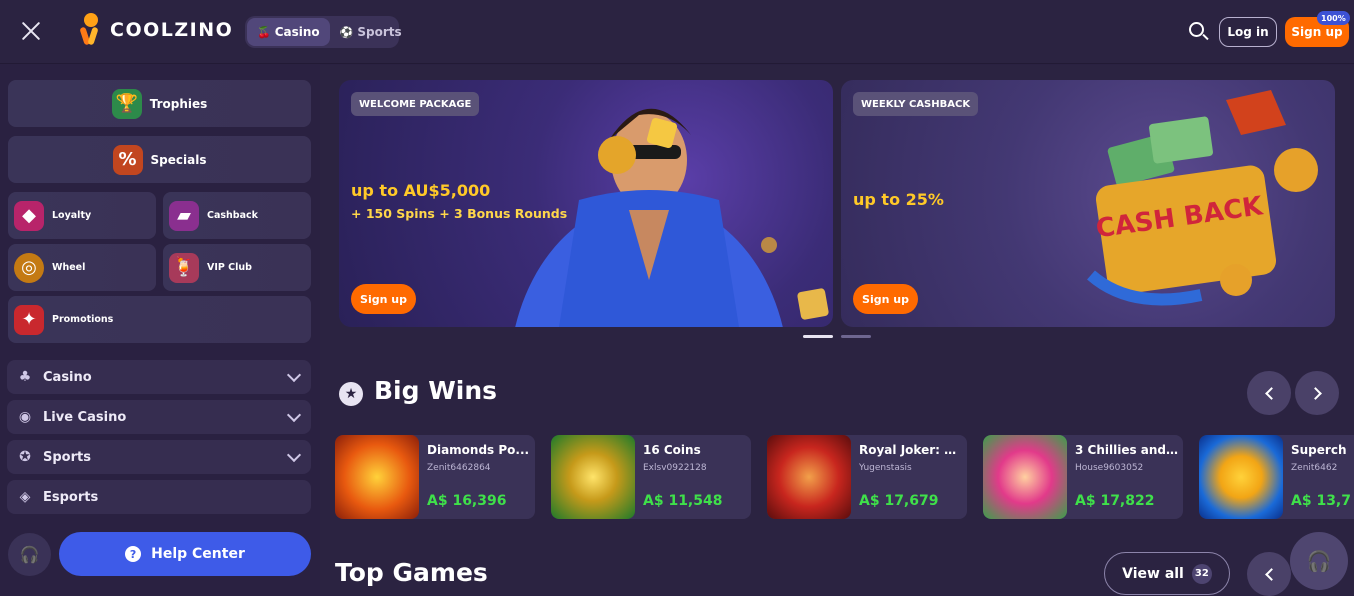 The height and width of the screenshot is (596, 1354). I want to click on win-username: Yugenstasis, so click(885, 468).